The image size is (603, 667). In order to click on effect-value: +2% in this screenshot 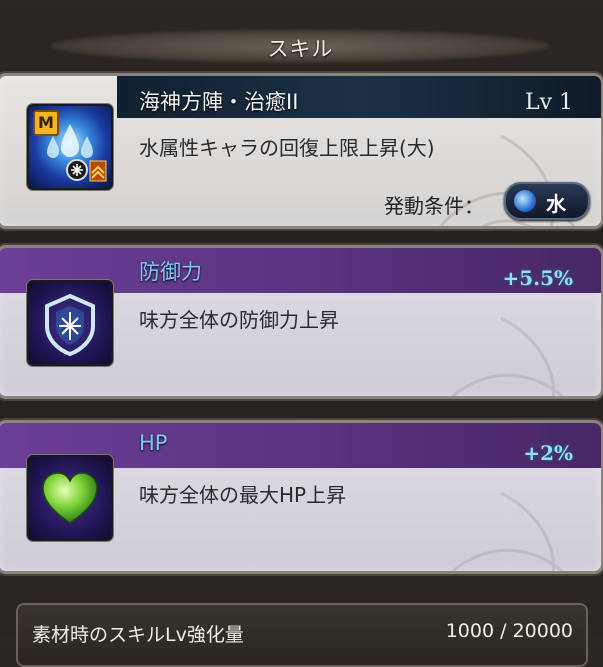, I will do `click(548, 453)`.